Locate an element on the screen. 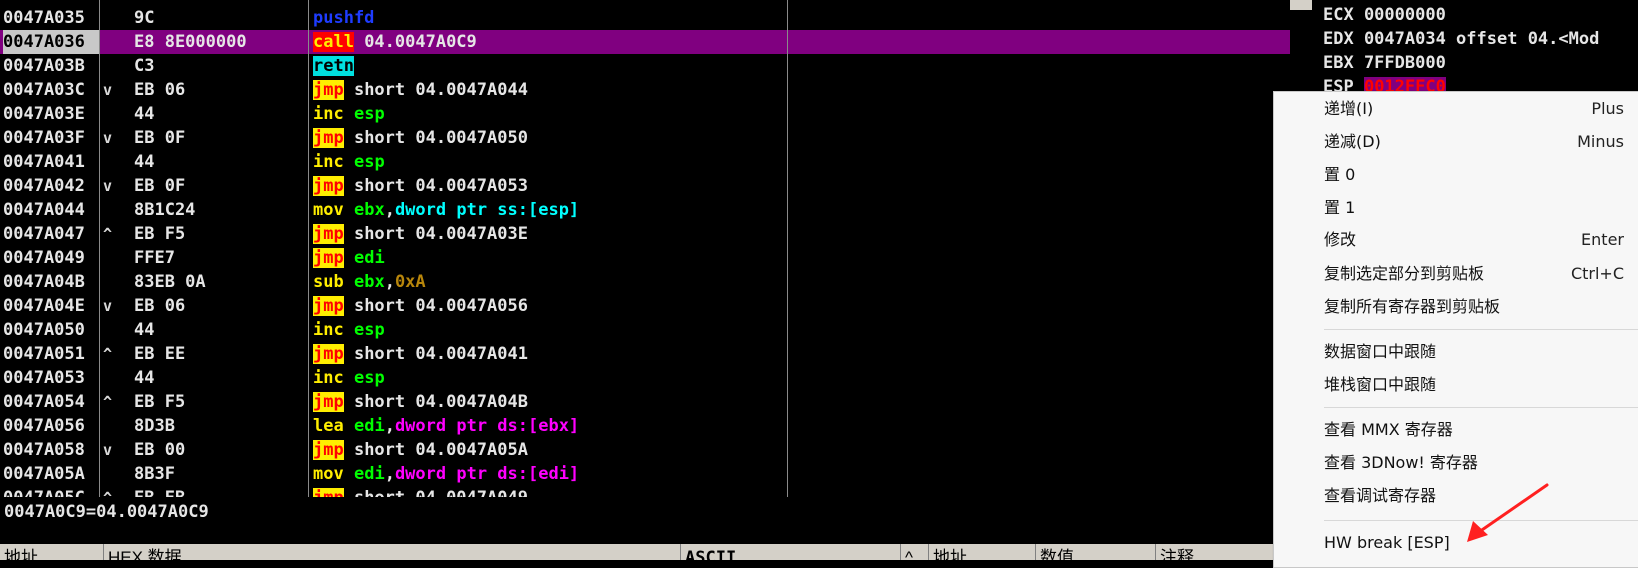 This screenshot has width=1638, height=568. row-hex: EB 00 is located at coordinates (160, 450).